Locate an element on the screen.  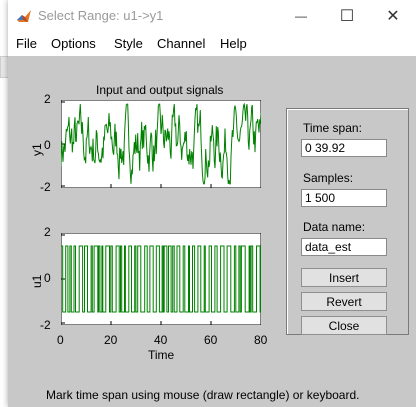
menu-channel: Channel is located at coordinates (181, 43).